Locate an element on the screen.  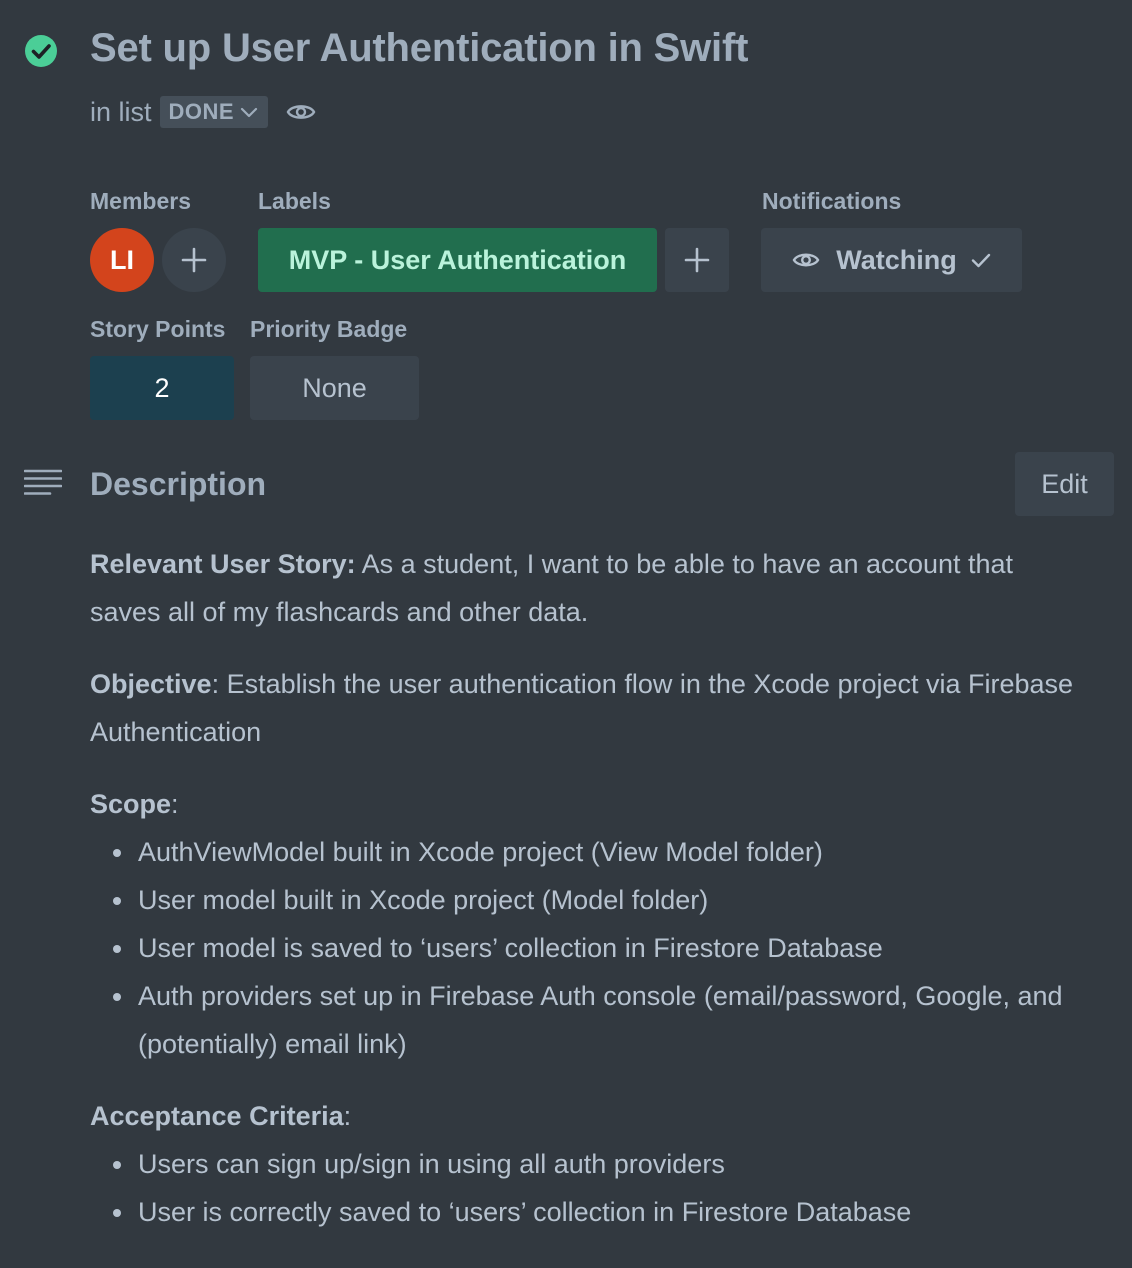
description-icon is located at coordinates (43, 482).